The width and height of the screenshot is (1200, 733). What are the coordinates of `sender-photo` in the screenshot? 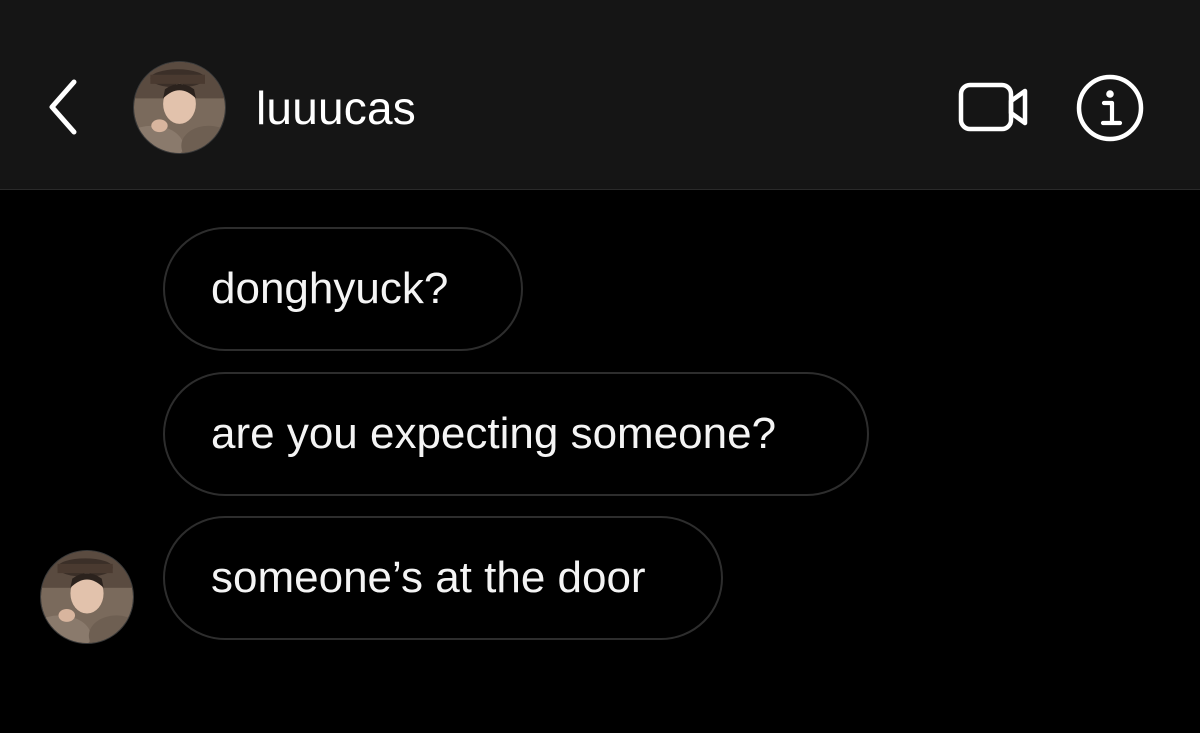 It's located at (87, 597).